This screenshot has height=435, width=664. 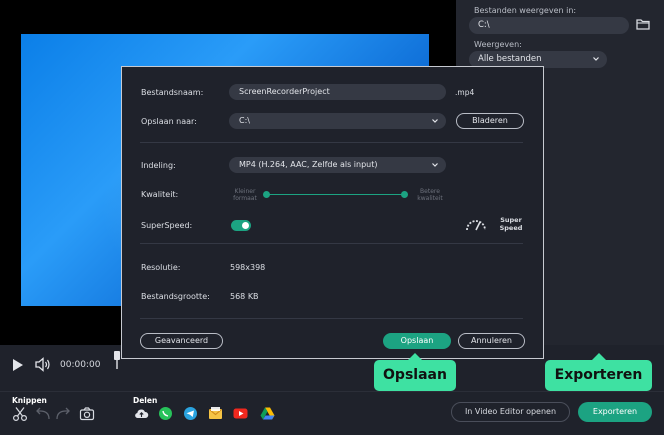 What do you see at coordinates (510, 412) in the screenshot?
I see `open-in-video-editor-button: In Video Editor openen` at bounding box center [510, 412].